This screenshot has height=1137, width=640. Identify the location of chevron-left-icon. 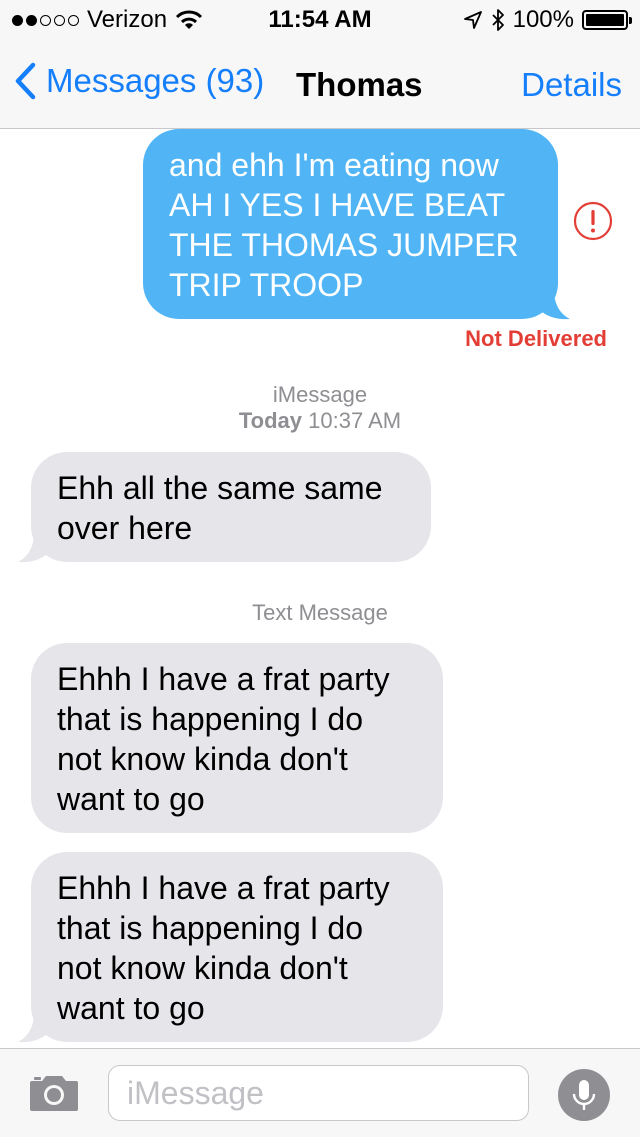
(25, 81).